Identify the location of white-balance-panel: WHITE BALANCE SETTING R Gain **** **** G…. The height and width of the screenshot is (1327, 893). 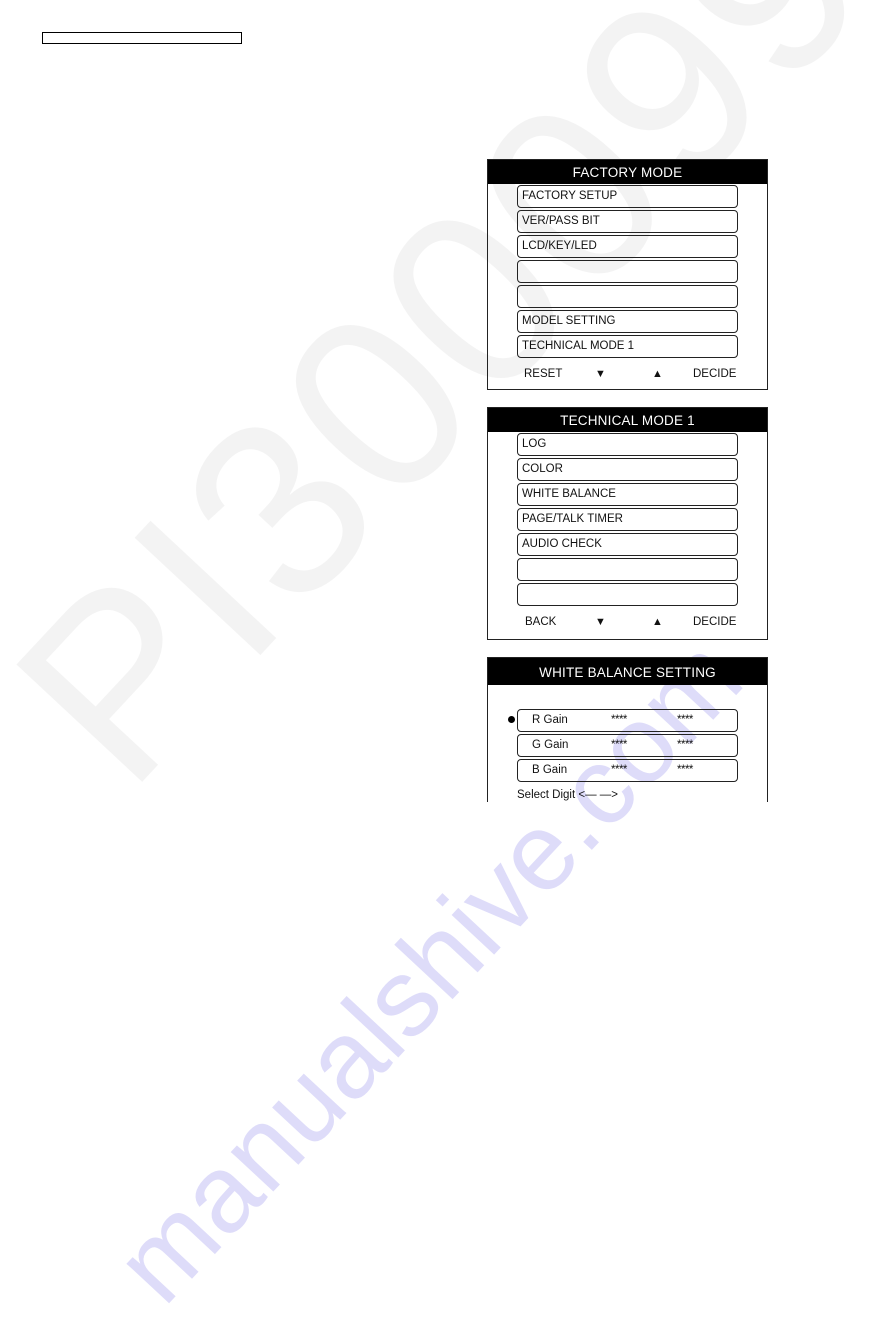
(627, 729).